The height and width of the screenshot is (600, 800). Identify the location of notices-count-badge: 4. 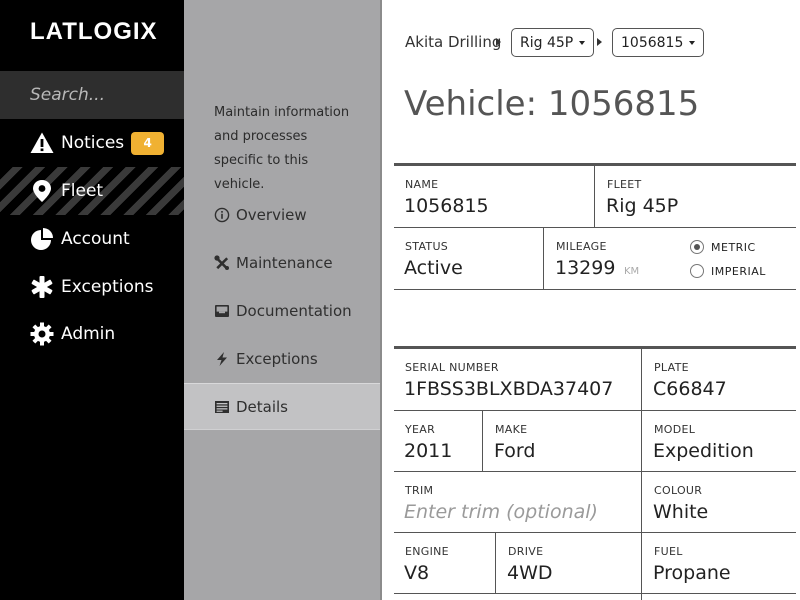
(148, 143).